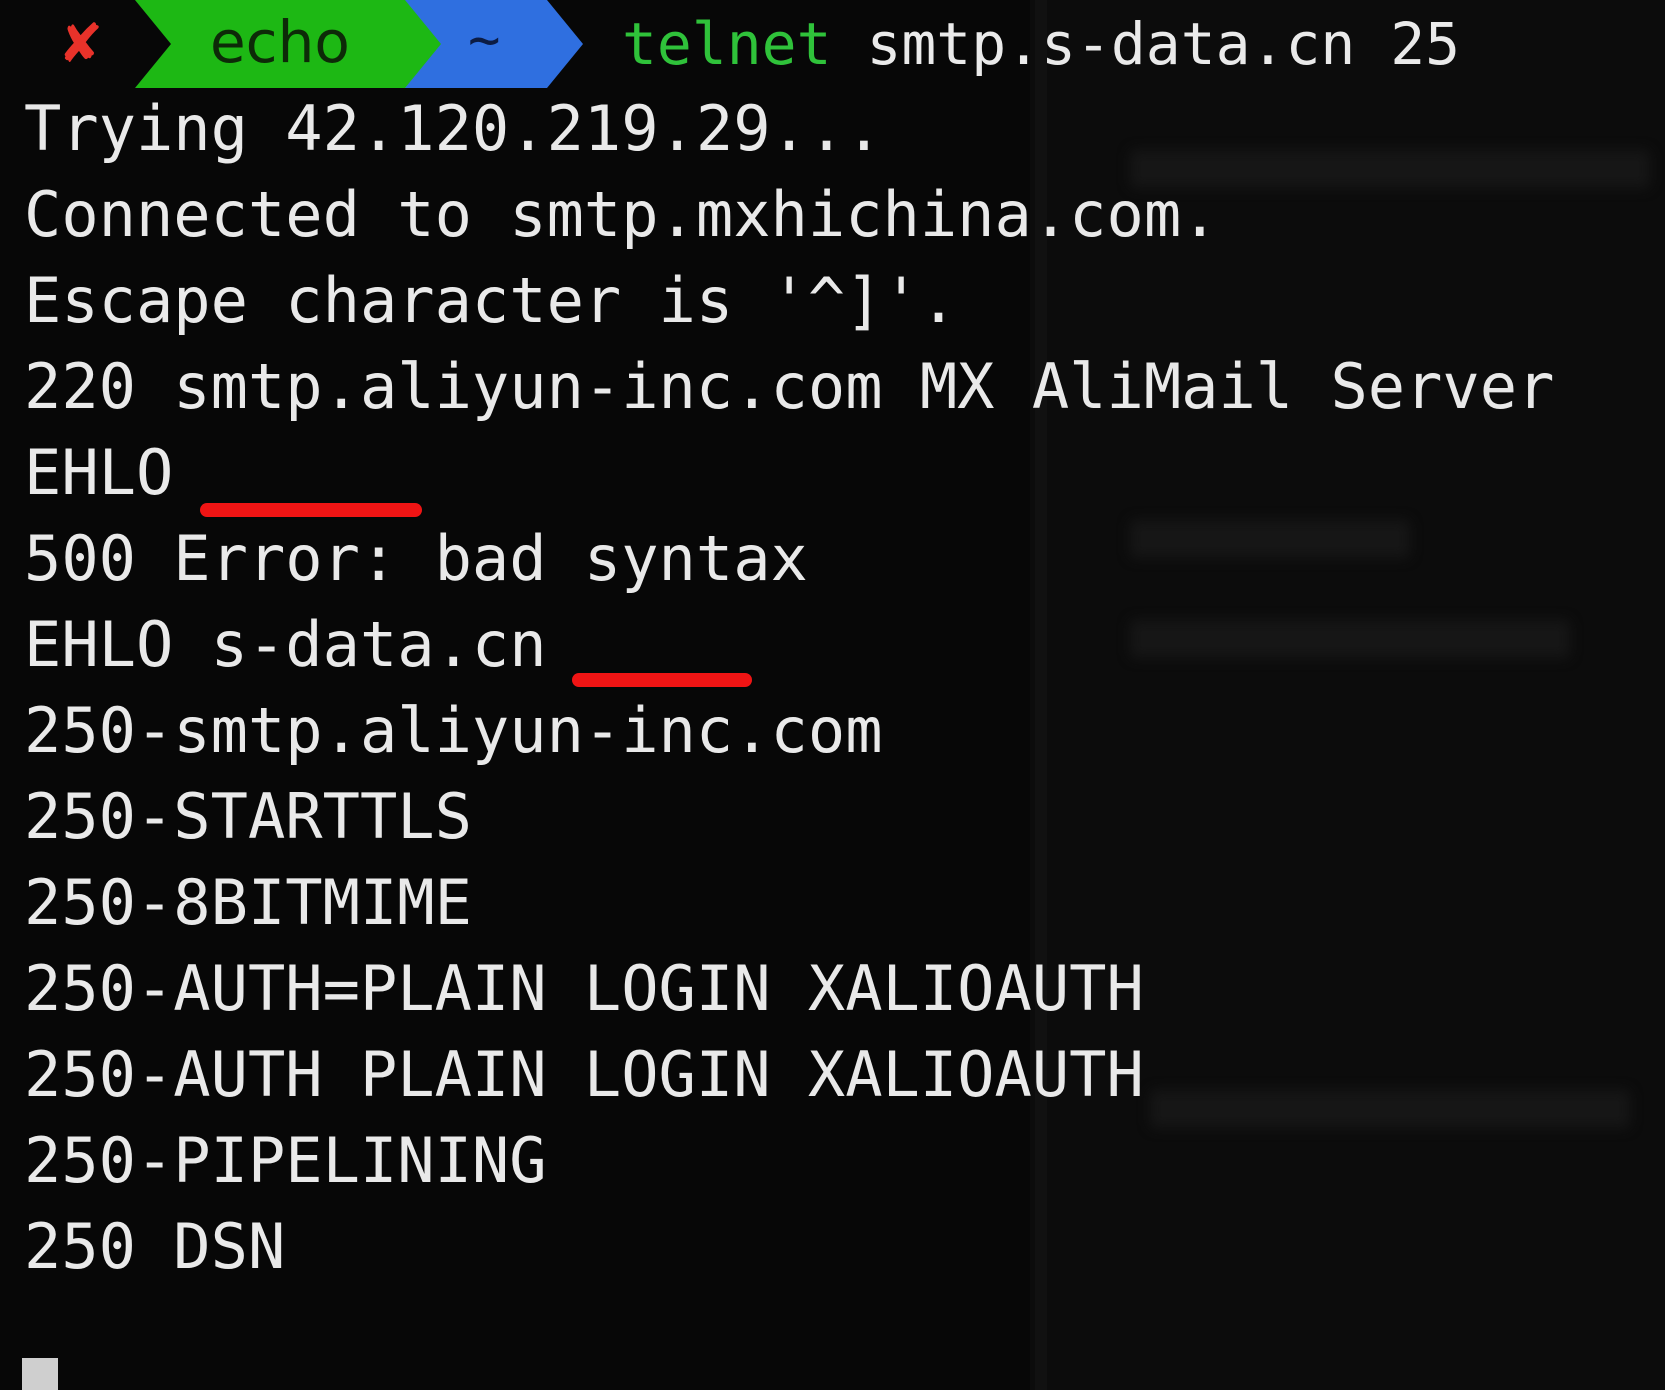 The width and height of the screenshot is (1665, 1399). Describe the element at coordinates (453, 730) in the screenshot. I see `output-line: 250-smtp.aliyun-inc.com` at that location.